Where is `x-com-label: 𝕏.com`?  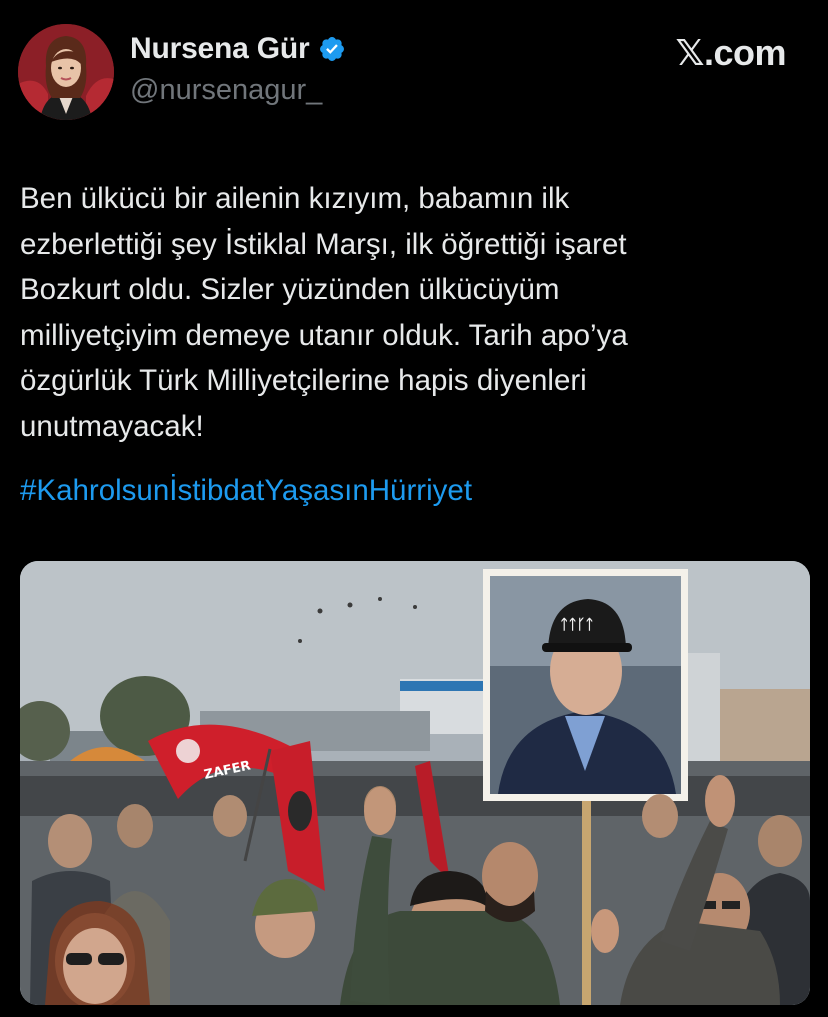 x-com-label: 𝕏.com is located at coordinates (730, 52).